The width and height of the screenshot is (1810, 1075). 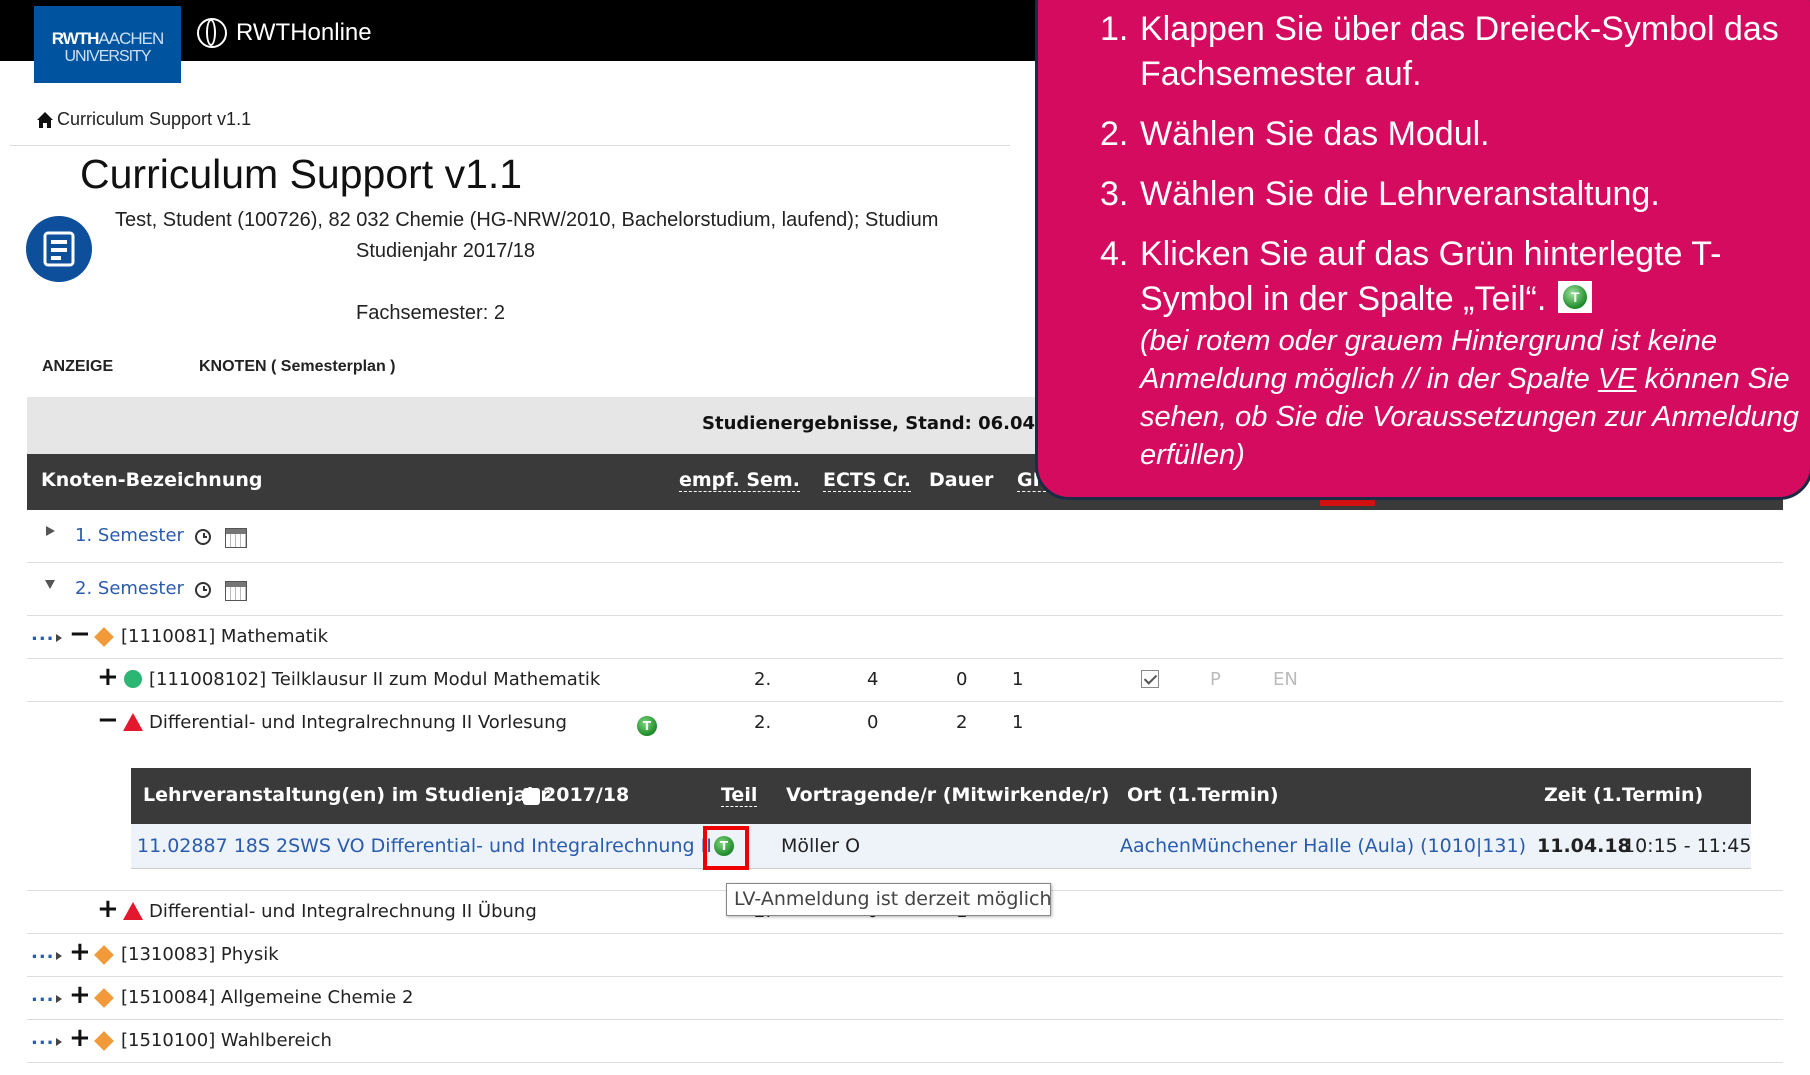 I want to click on module-label: [1310083] Physik, so click(x=200, y=954).